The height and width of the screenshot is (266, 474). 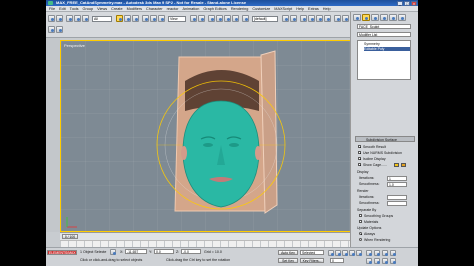 I want to click on x-coordinate: -11.657, so click(x=136, y=251).